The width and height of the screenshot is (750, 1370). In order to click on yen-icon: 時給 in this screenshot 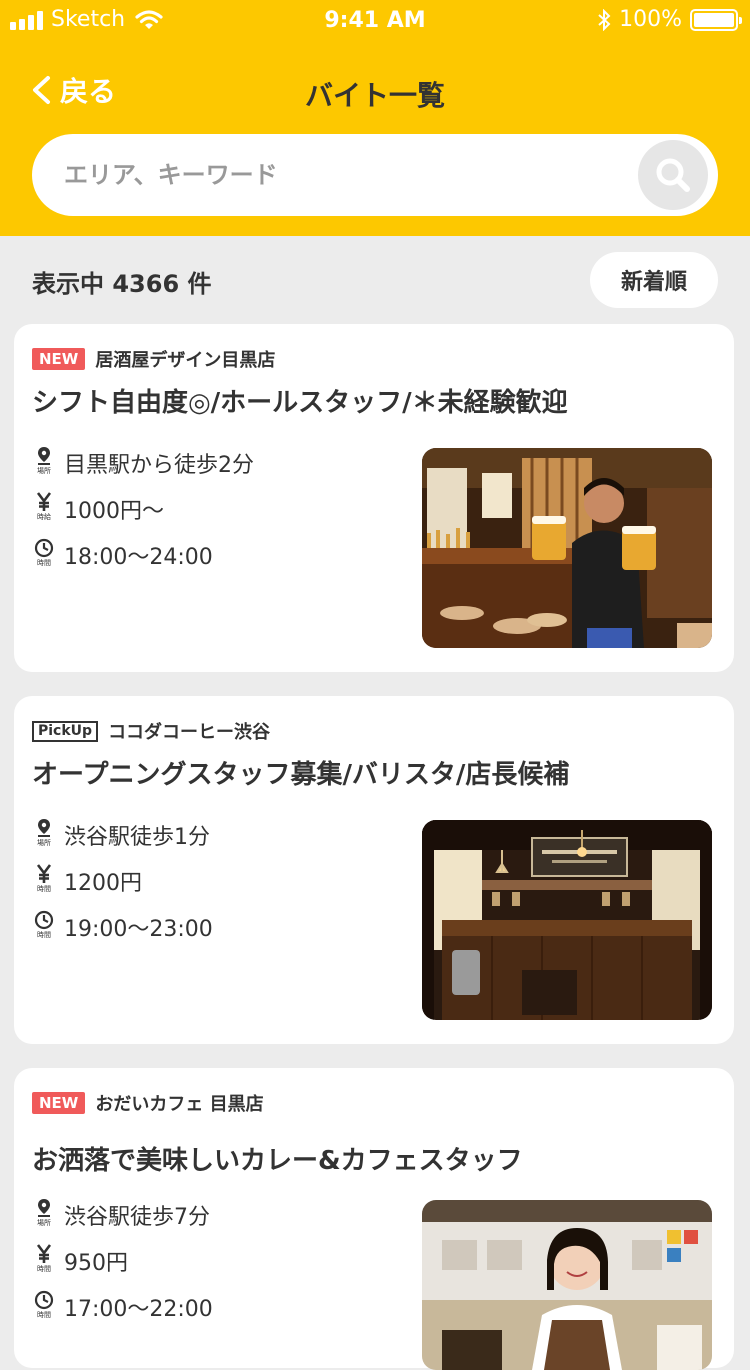, I will do `click(44, 509)`.